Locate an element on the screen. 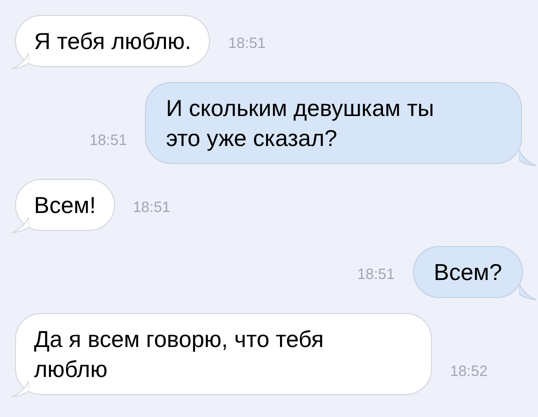 The height and width of the screenshot is (417, 538). message-text: Всем? is located at coordinates (468, 272).